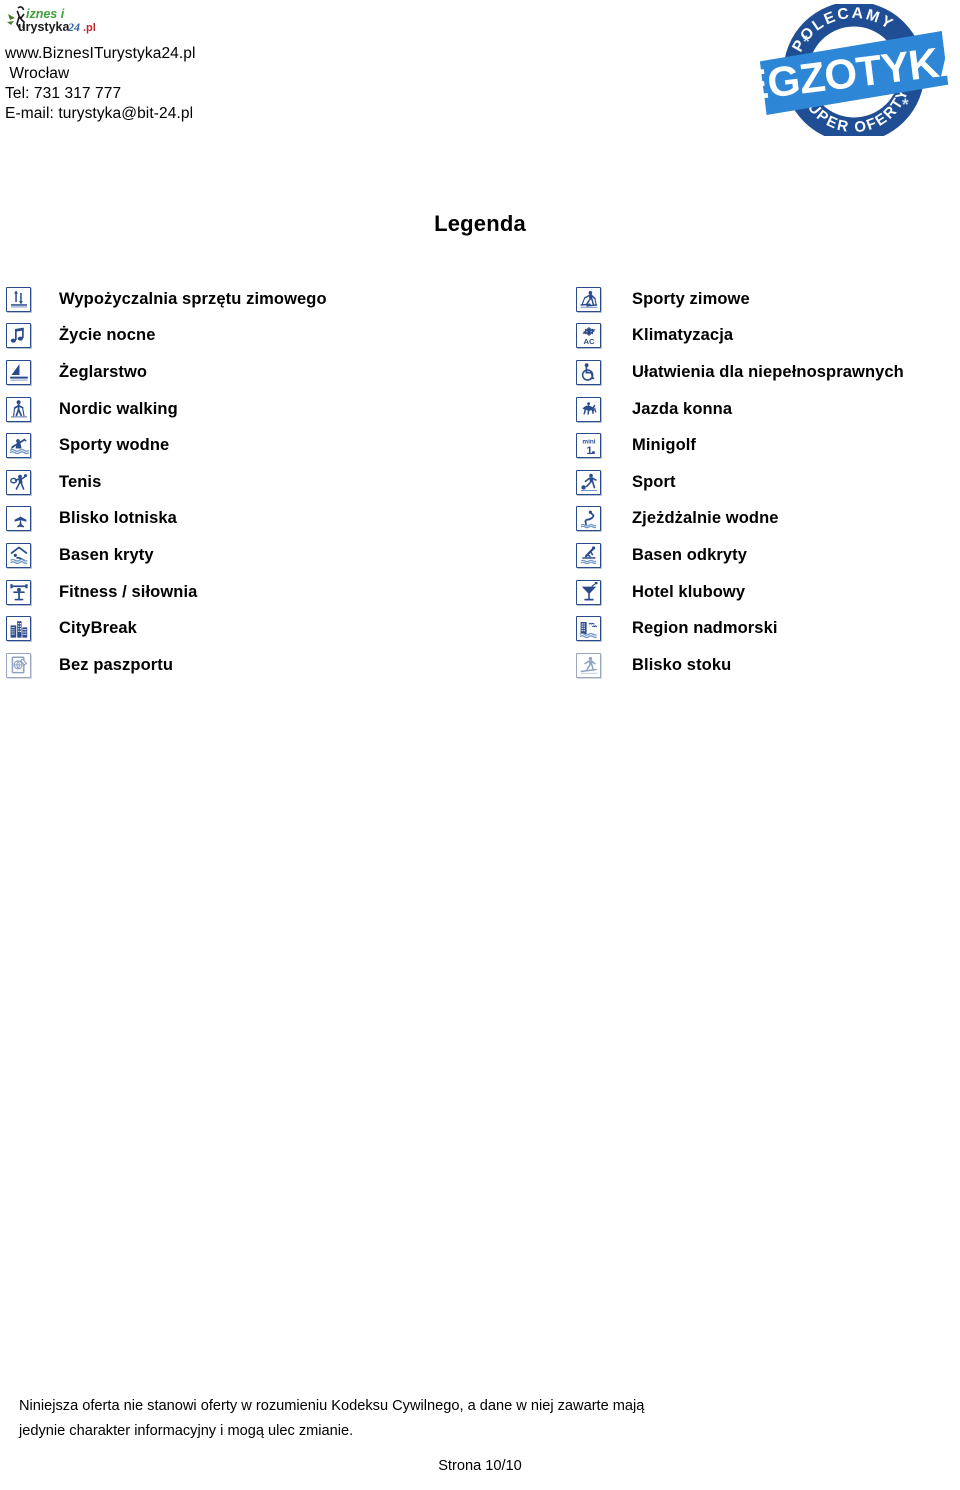 Image resolution: width=960 pixels, height=1490 pixels. What do you see at coordinates (286, 665) in the screenshot?
I see `legend-row: Bez paszportu` at bounding box center [286, 665].